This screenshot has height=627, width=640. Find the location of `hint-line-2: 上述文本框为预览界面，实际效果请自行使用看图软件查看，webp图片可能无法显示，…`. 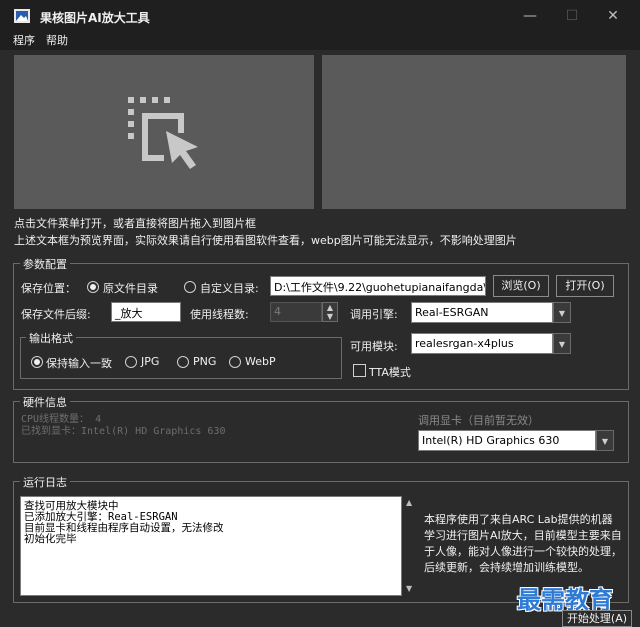

hint-line-2: 上述文本框为预览界面，实际效果请自行使用看图软件查看，webp图片可能无法显示，… is located at coordinates (265, 240).